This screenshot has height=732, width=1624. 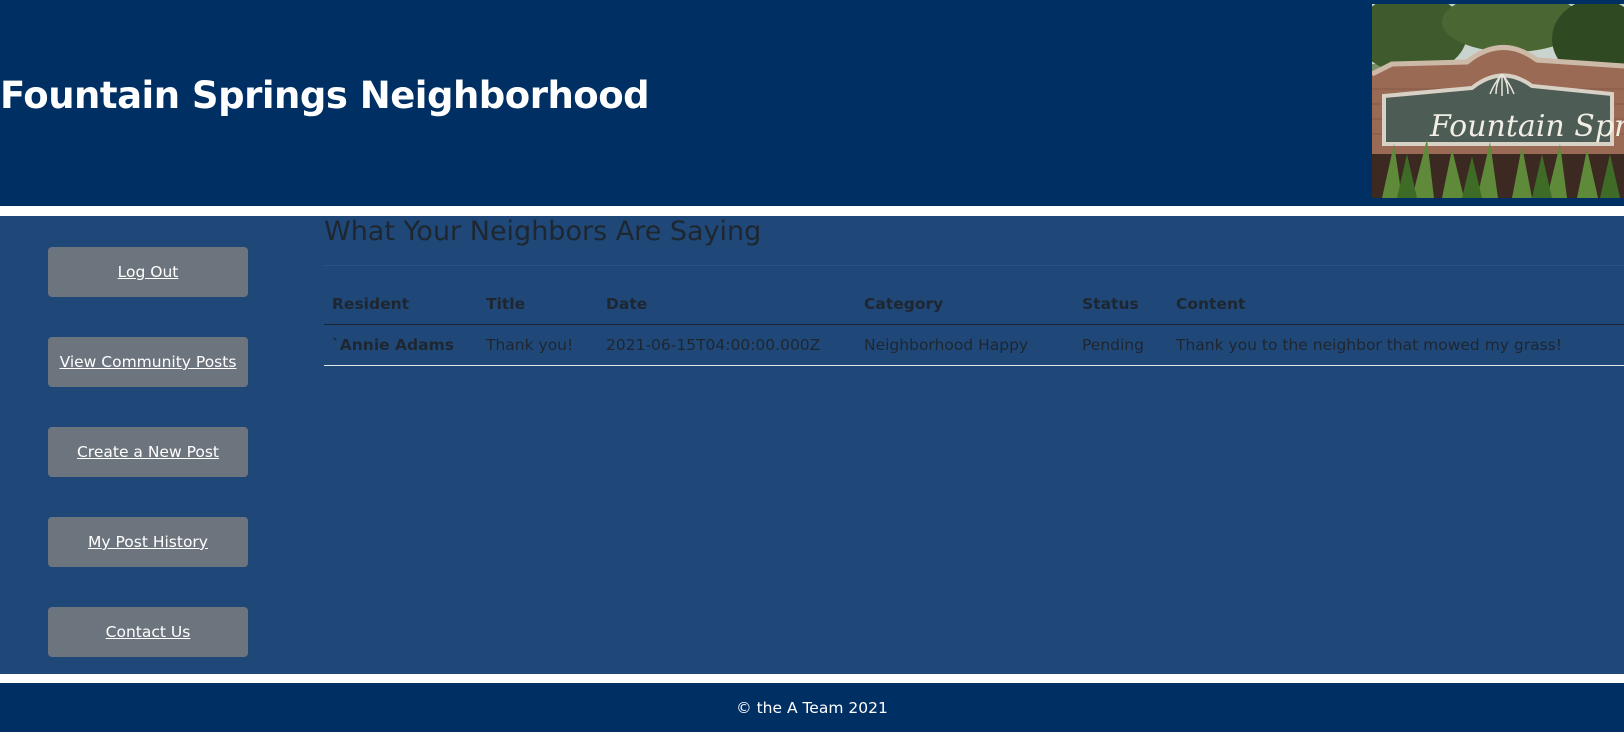 I want to click on cell-status: Pending, so click(x=1121, y=345).